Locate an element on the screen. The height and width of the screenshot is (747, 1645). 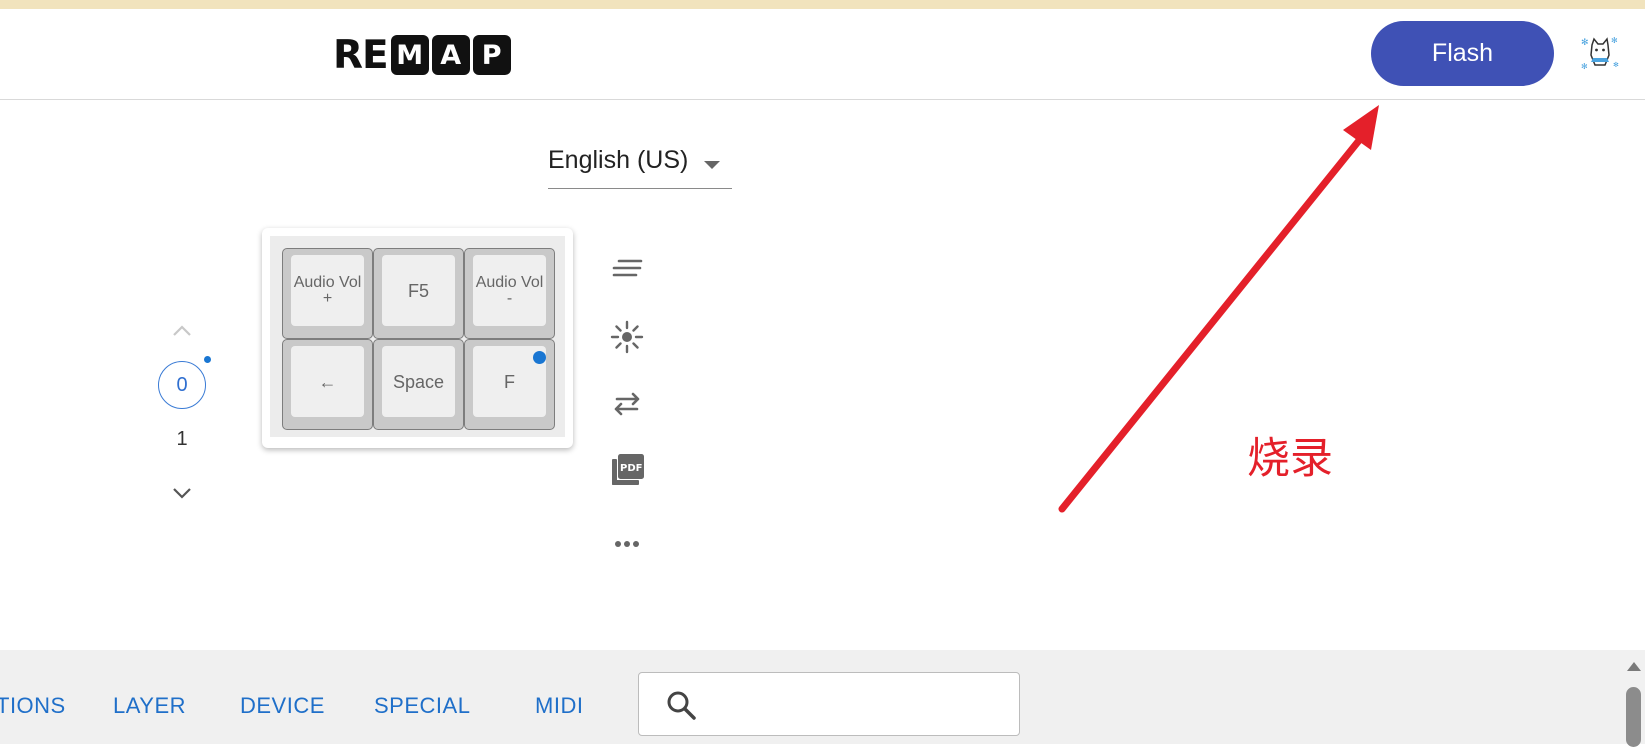
tab-layer: LAYER is located at coordinates (149, 706).